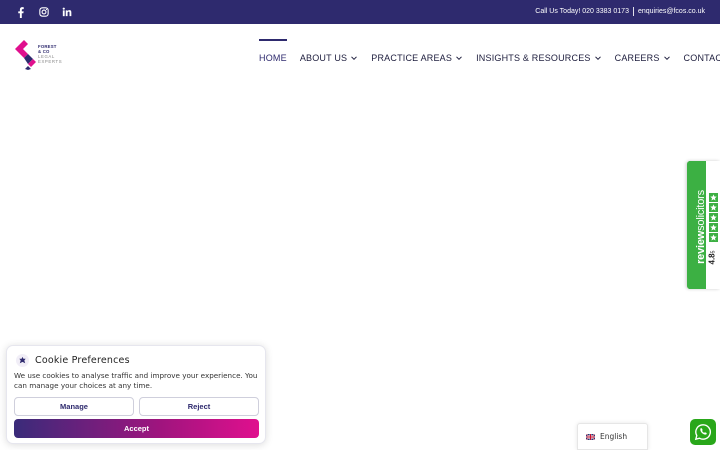  I want to click on language-label: English, so click(614, 436).